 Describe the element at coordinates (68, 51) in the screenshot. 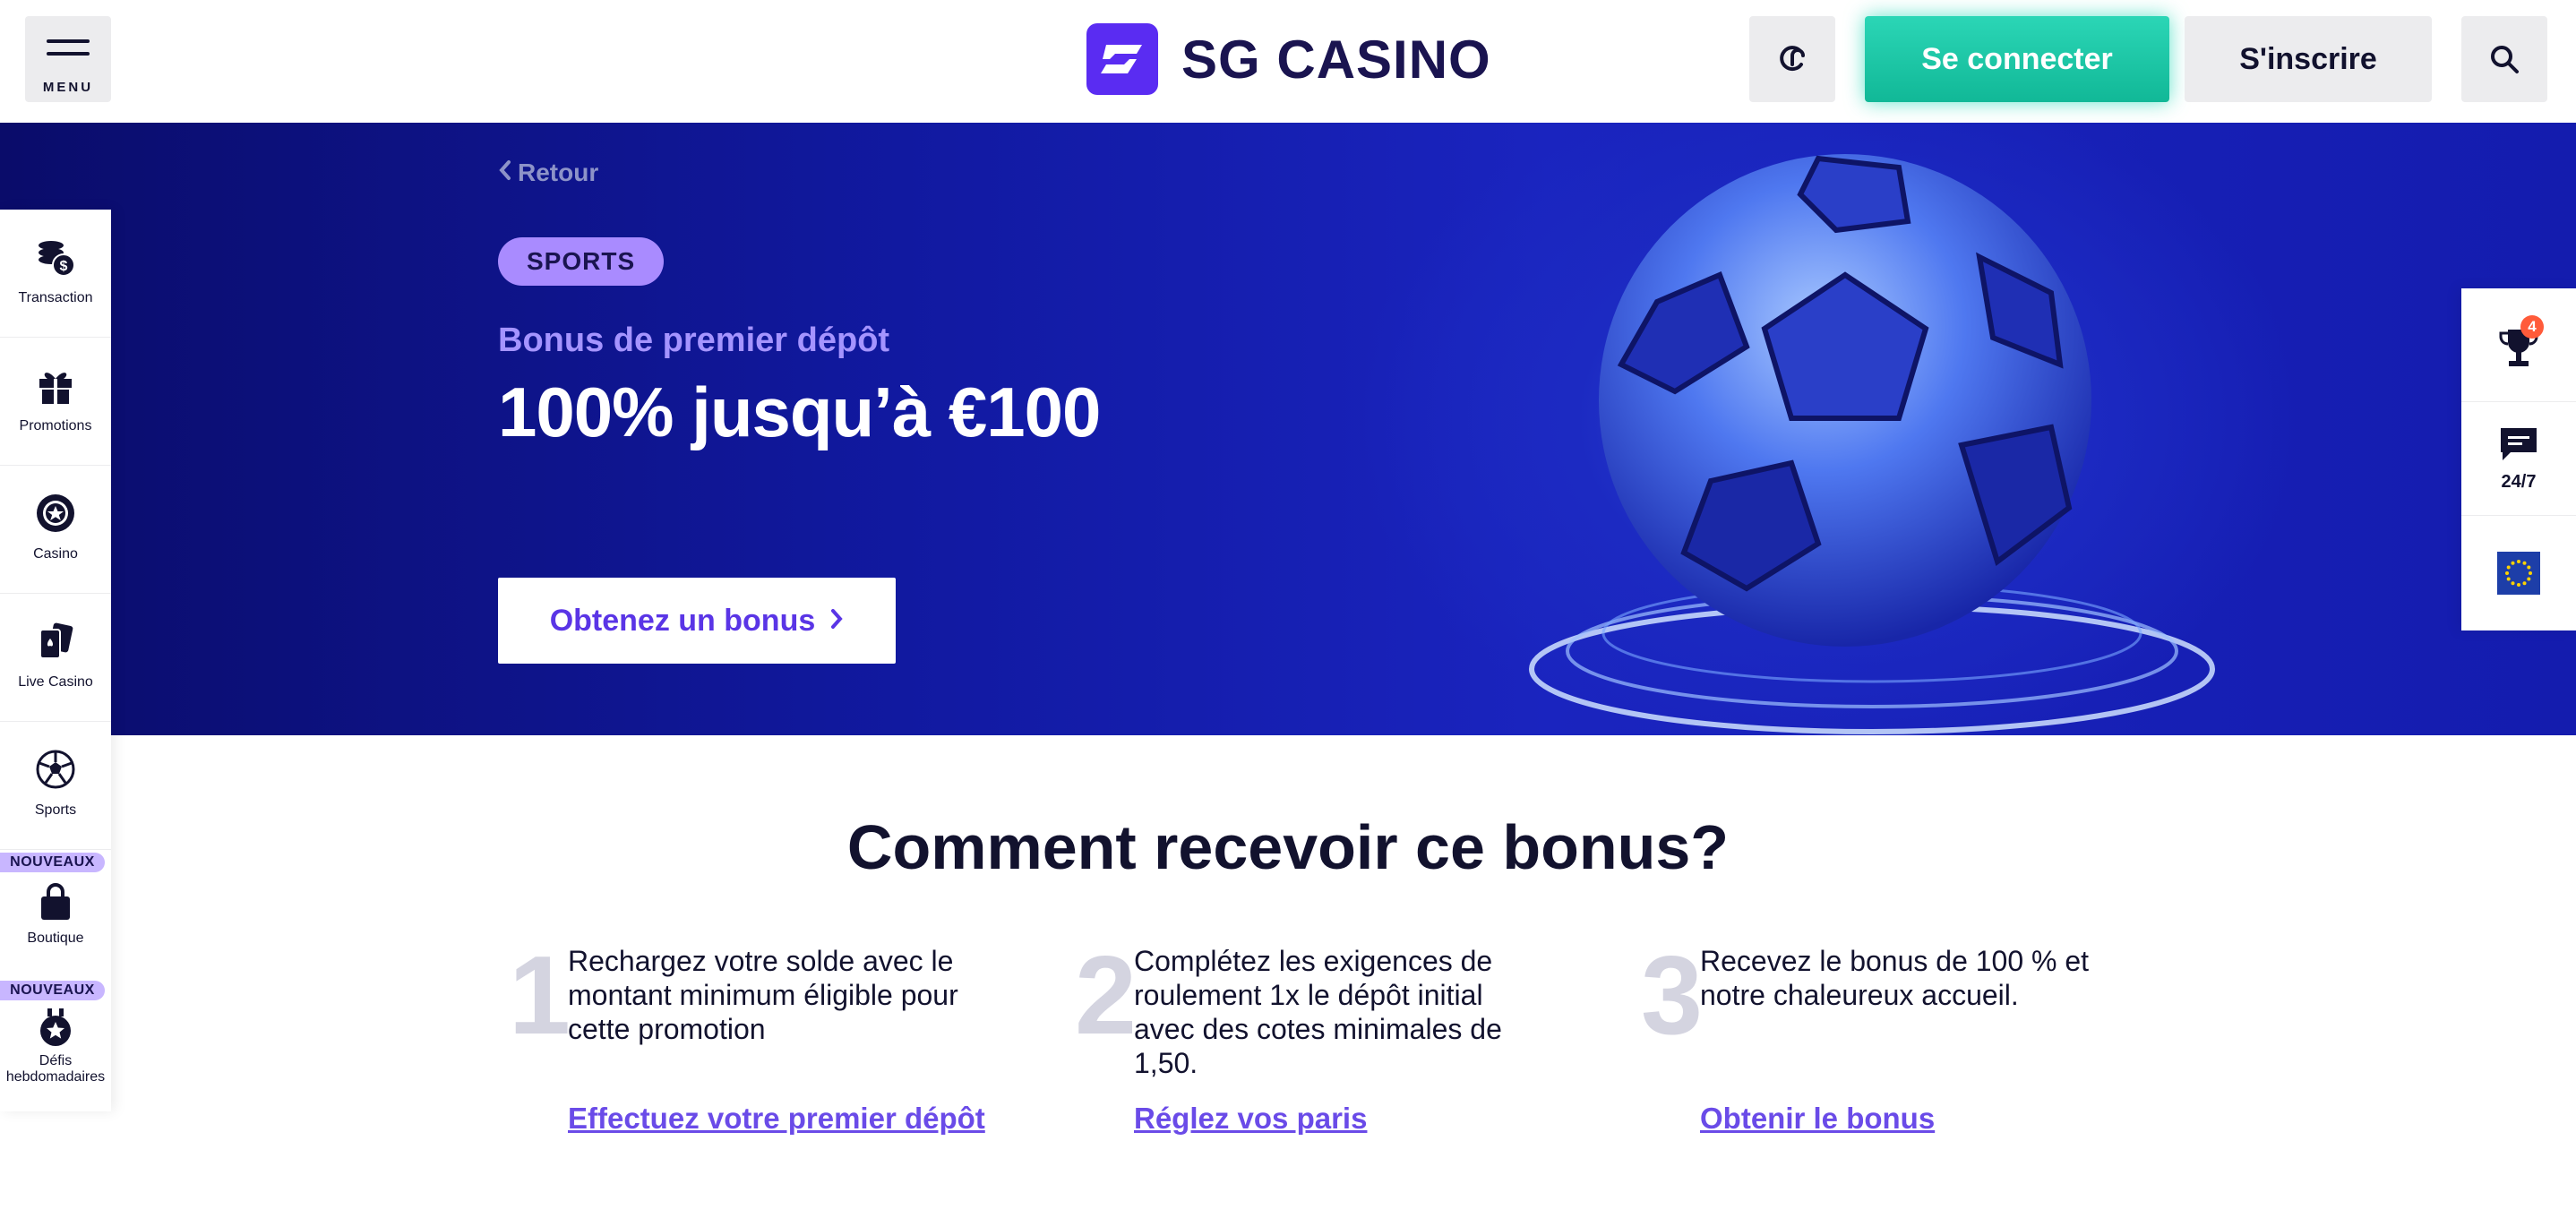

I see `hamburger-icon` at that location.